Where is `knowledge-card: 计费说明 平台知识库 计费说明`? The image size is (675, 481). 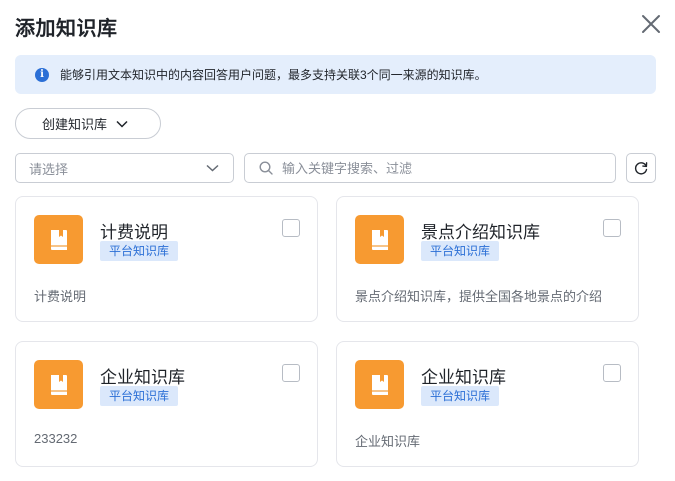 knowledge-card: 计费说明 平台知识库 计费说明 is located at coordinates (166, 259).